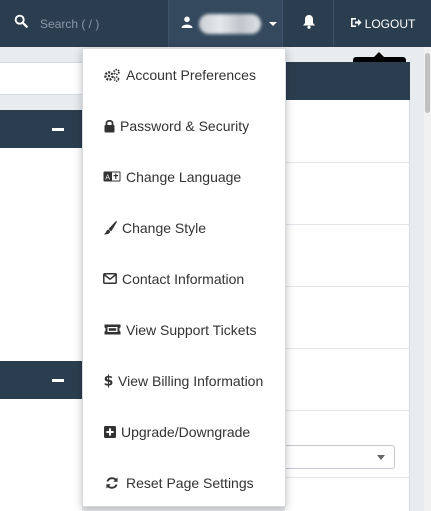 Image resolution: width=431 pixels, height=511 pixels. What do you see at coordinates (109, 126) in the screenshot?
I see `lock-icon` at bounding box center [109, 126].